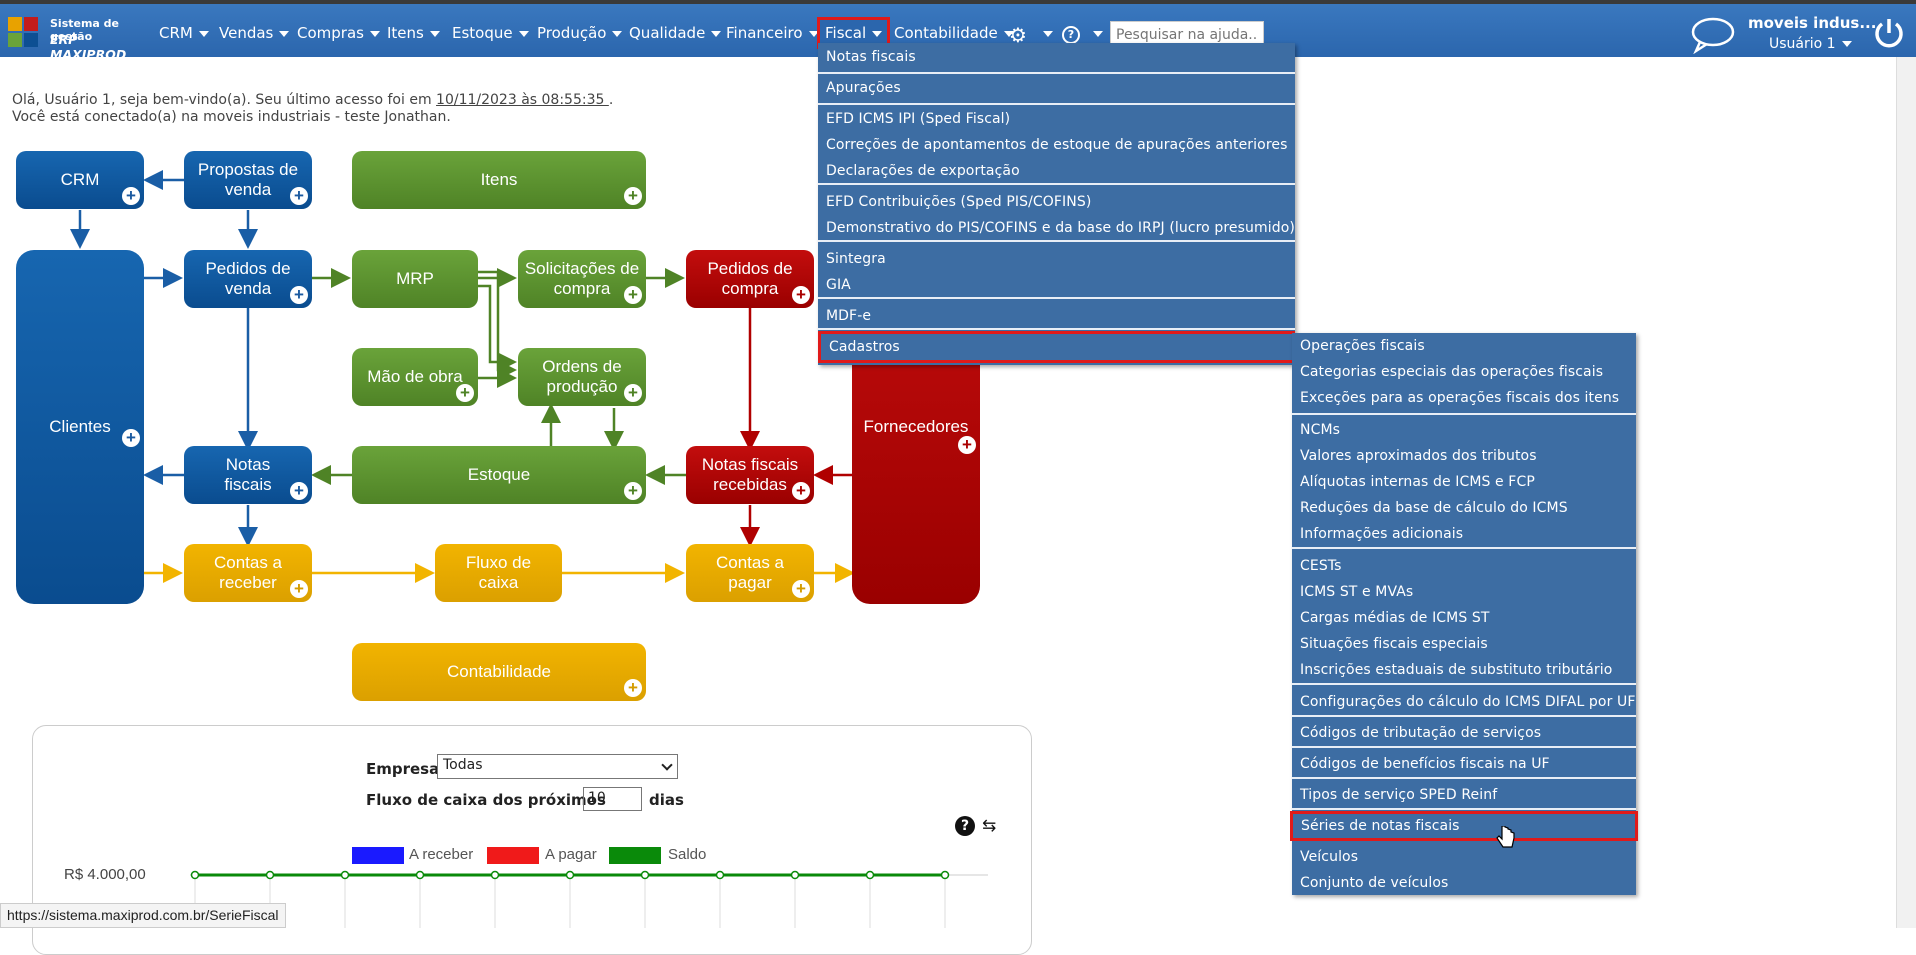  What do you see at coordinates (1464, 508) in the screenshot?
I see `cadastros-menu-item: Reduções da base de cálculo do ICMS` at bounding box center [1464, 508].